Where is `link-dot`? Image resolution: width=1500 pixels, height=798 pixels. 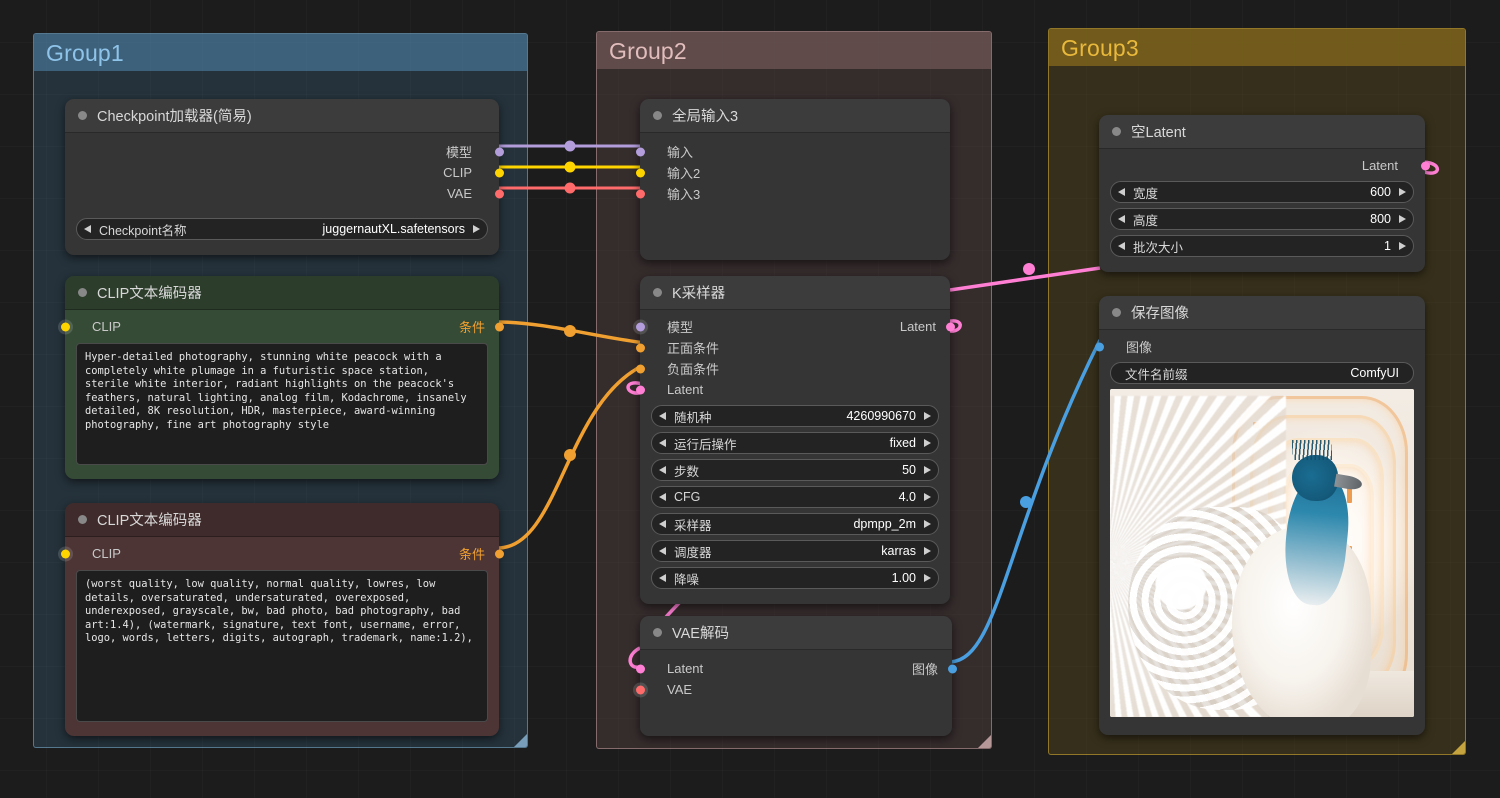 link-dot is located at coordinates (1029, 269).